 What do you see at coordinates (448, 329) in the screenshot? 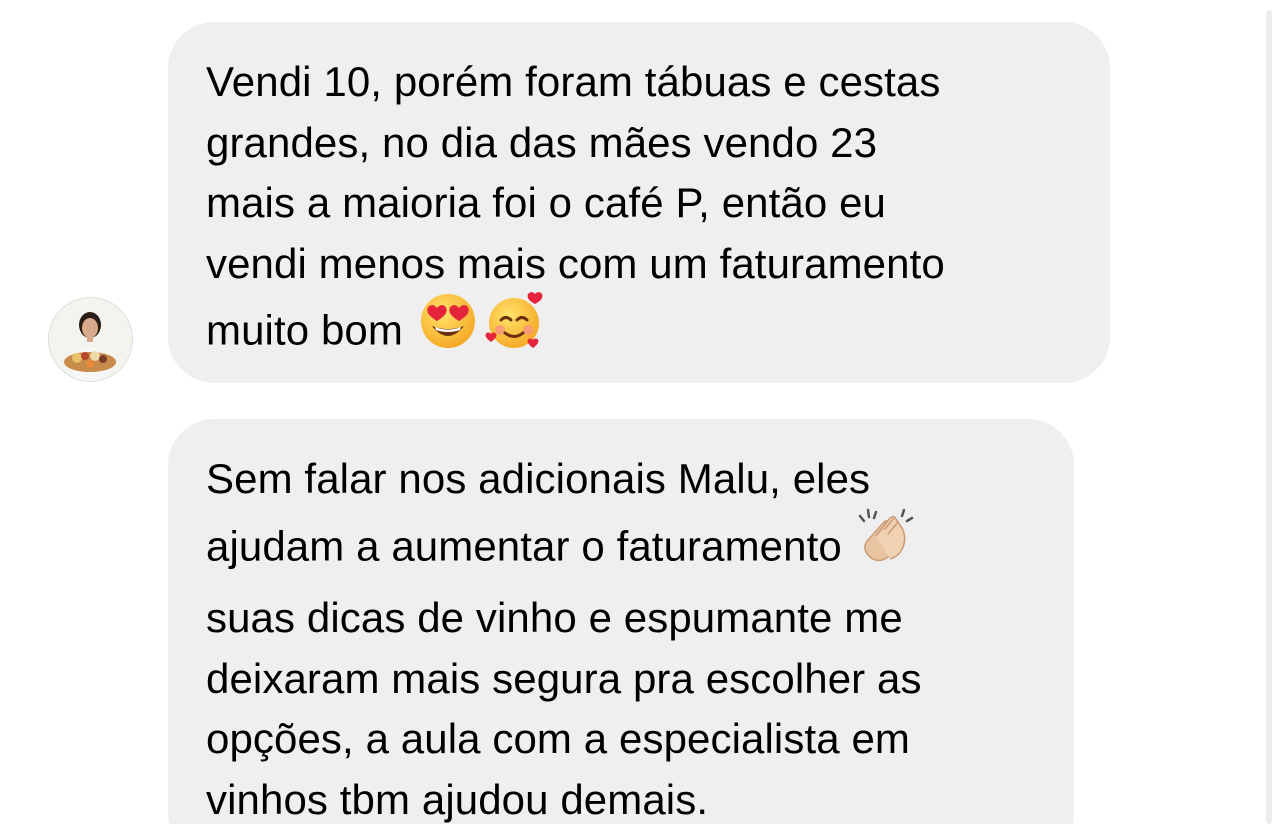
I see `heart-eyes-emoji-icon` at bounding box center [448, 329].